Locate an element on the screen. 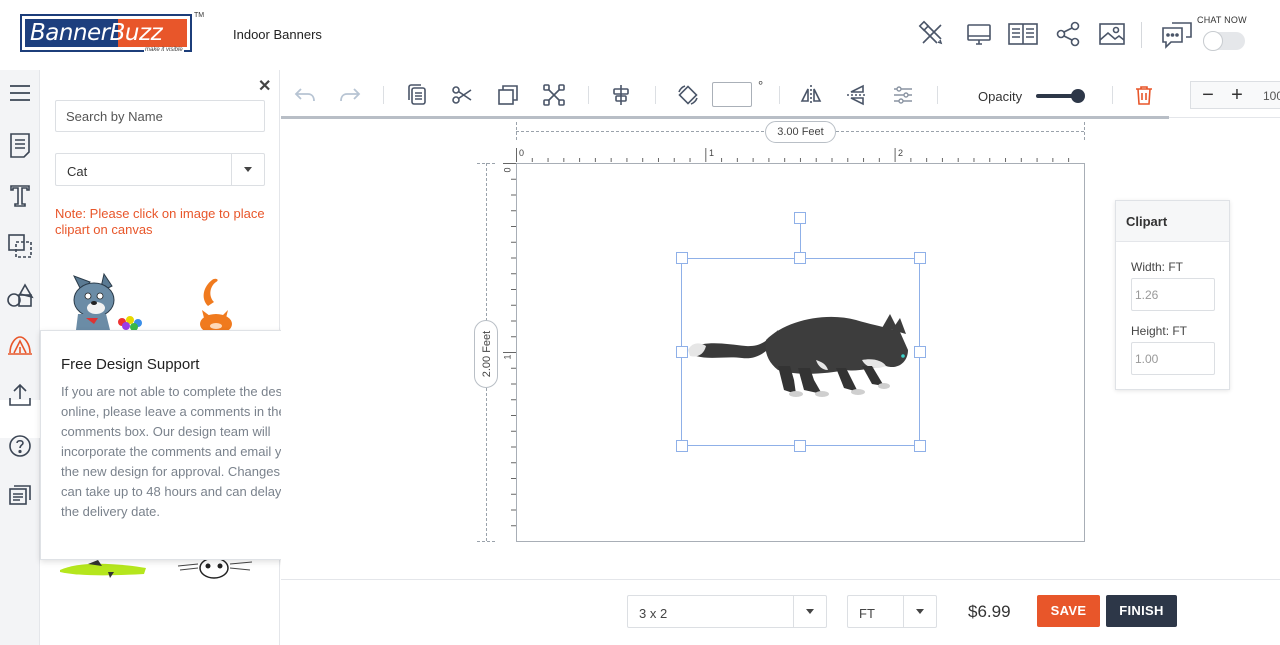  flip-vertical-icon is located at coordinates (857, 95).